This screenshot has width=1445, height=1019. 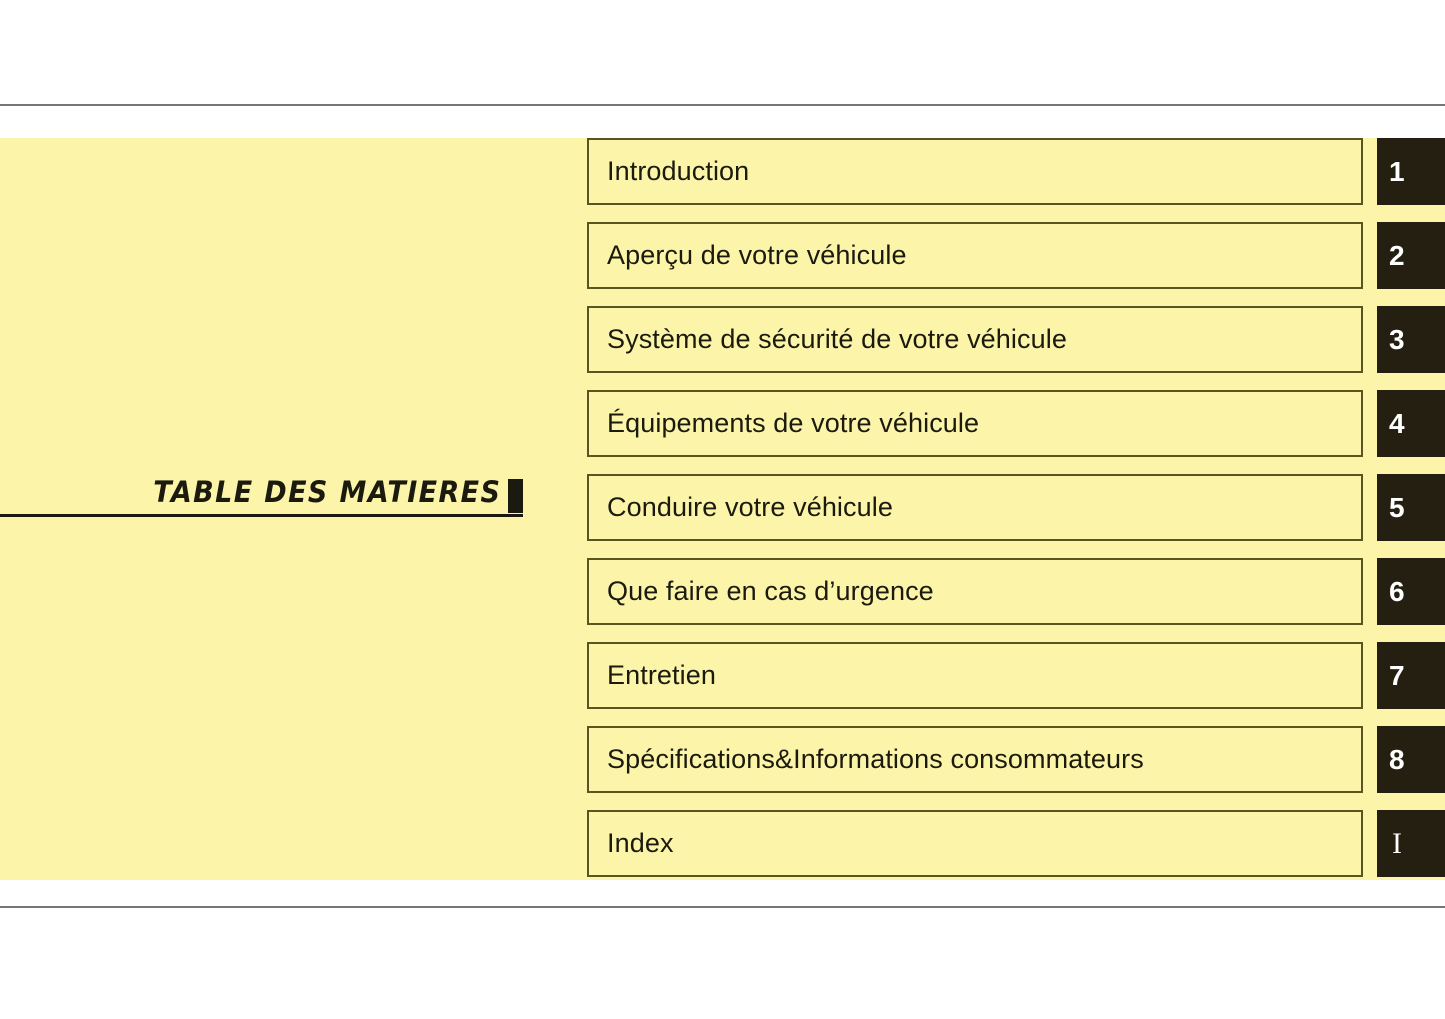 I want to click on toc-entry-1: Introduction, so click(x=975, y=171).